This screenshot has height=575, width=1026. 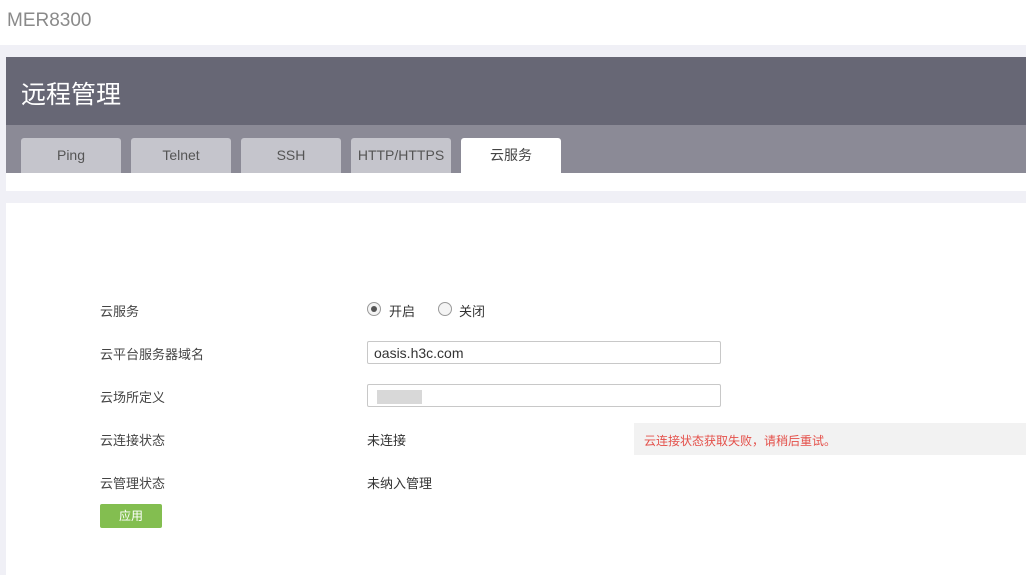 What do you see at coordinates (120, 311) in the screenshot?
I see `cloud-service-label: 云服务` at bounding box center [120, 311].